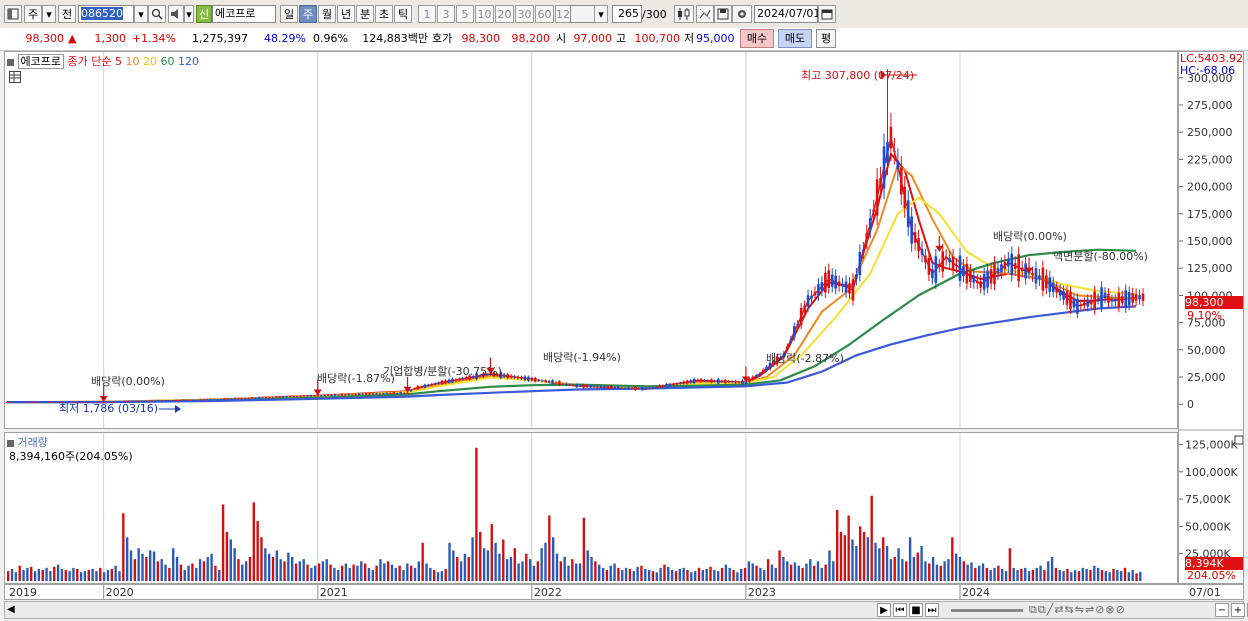  What do you see at coordinates (742, 14) in the screenshot?
I see `gear-icon` at bounding box center [742, 14].